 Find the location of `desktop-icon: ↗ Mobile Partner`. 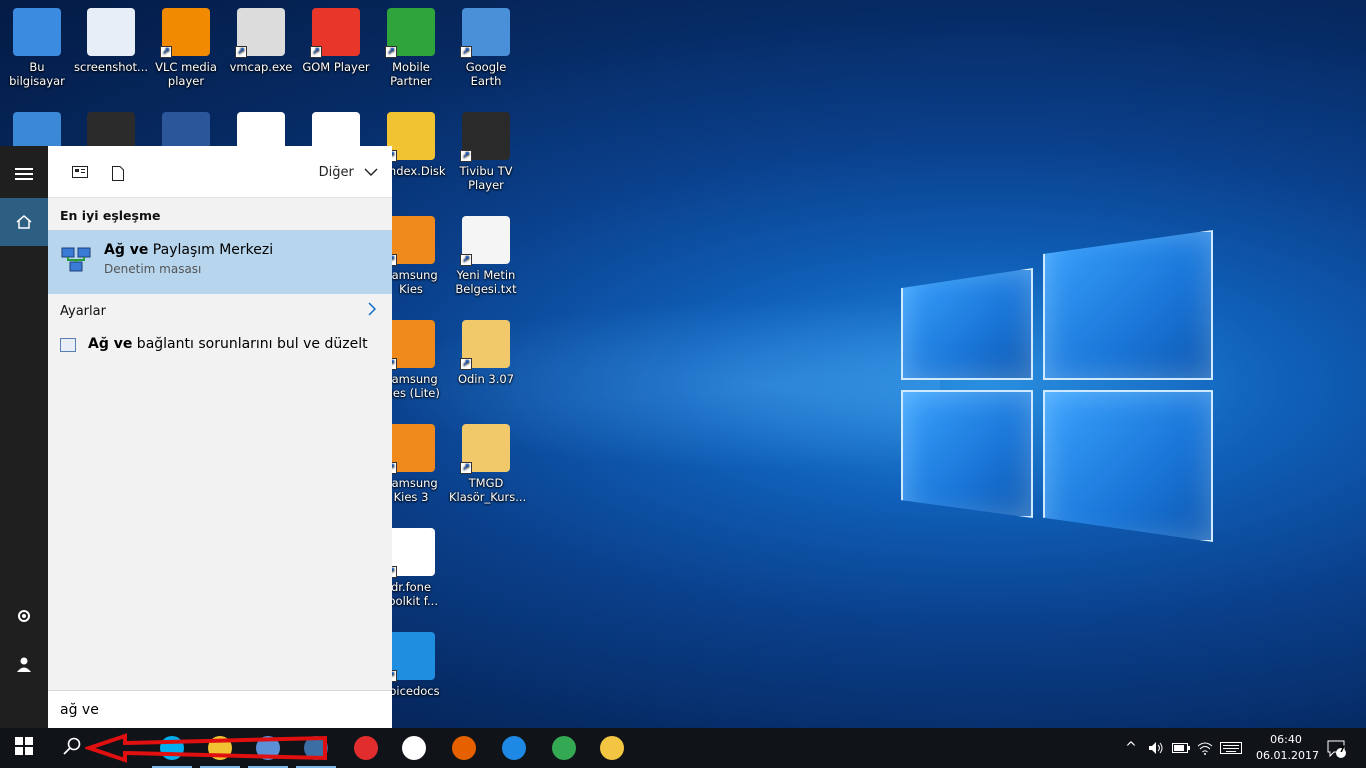

desktop-icon: ↗ Mobile Partner is located at coordinates (411, 46).